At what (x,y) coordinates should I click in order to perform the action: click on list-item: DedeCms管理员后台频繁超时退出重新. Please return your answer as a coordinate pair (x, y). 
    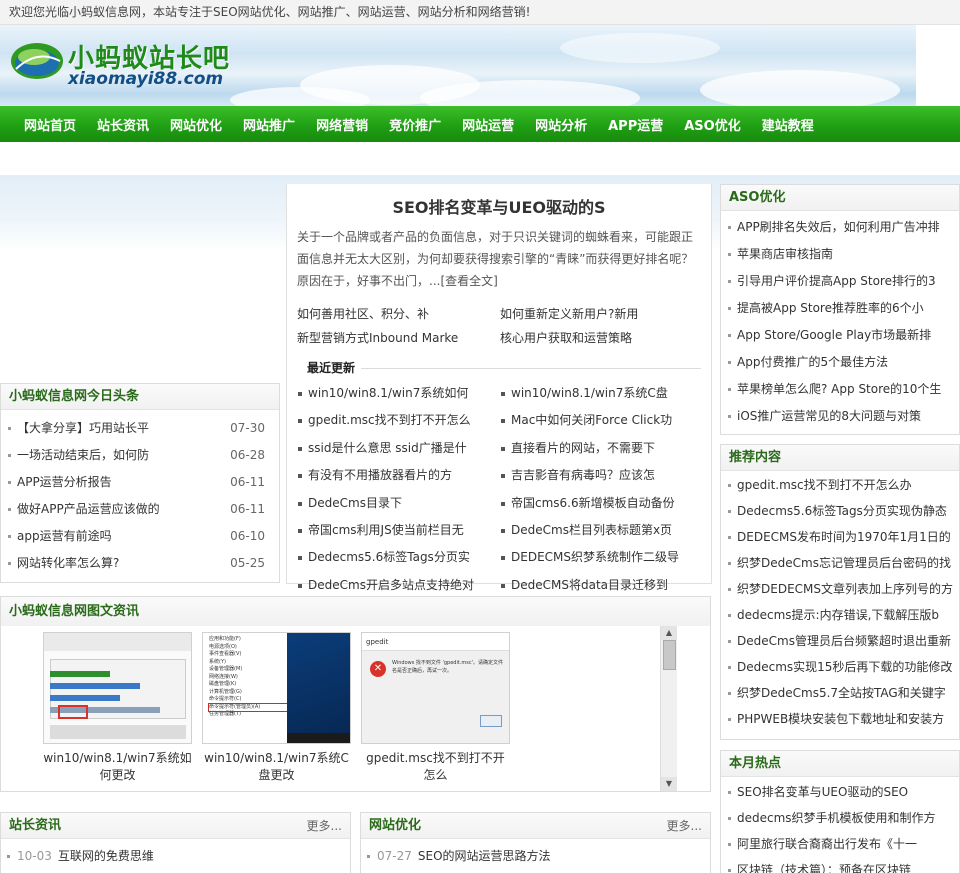
    Looking at the image, I should click on (840, 641).